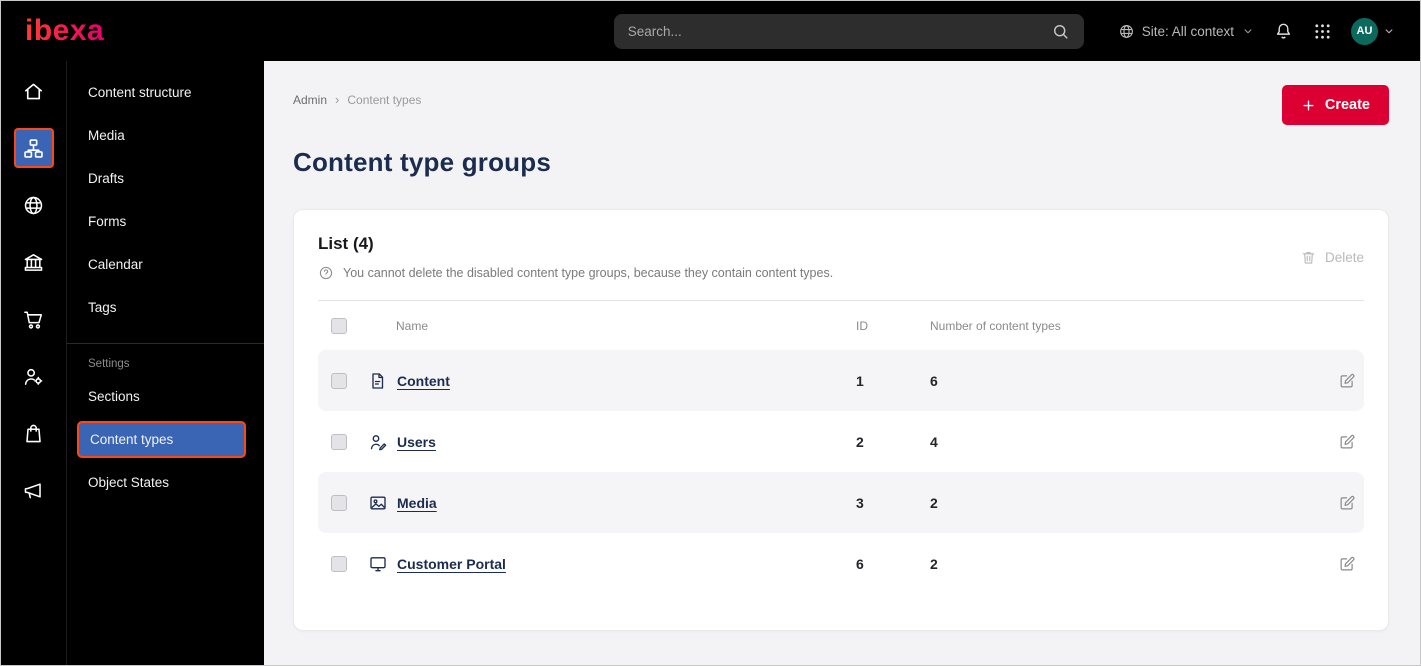  I want to click on sidebar-item-calendar: Calendar, so click(165, 264).